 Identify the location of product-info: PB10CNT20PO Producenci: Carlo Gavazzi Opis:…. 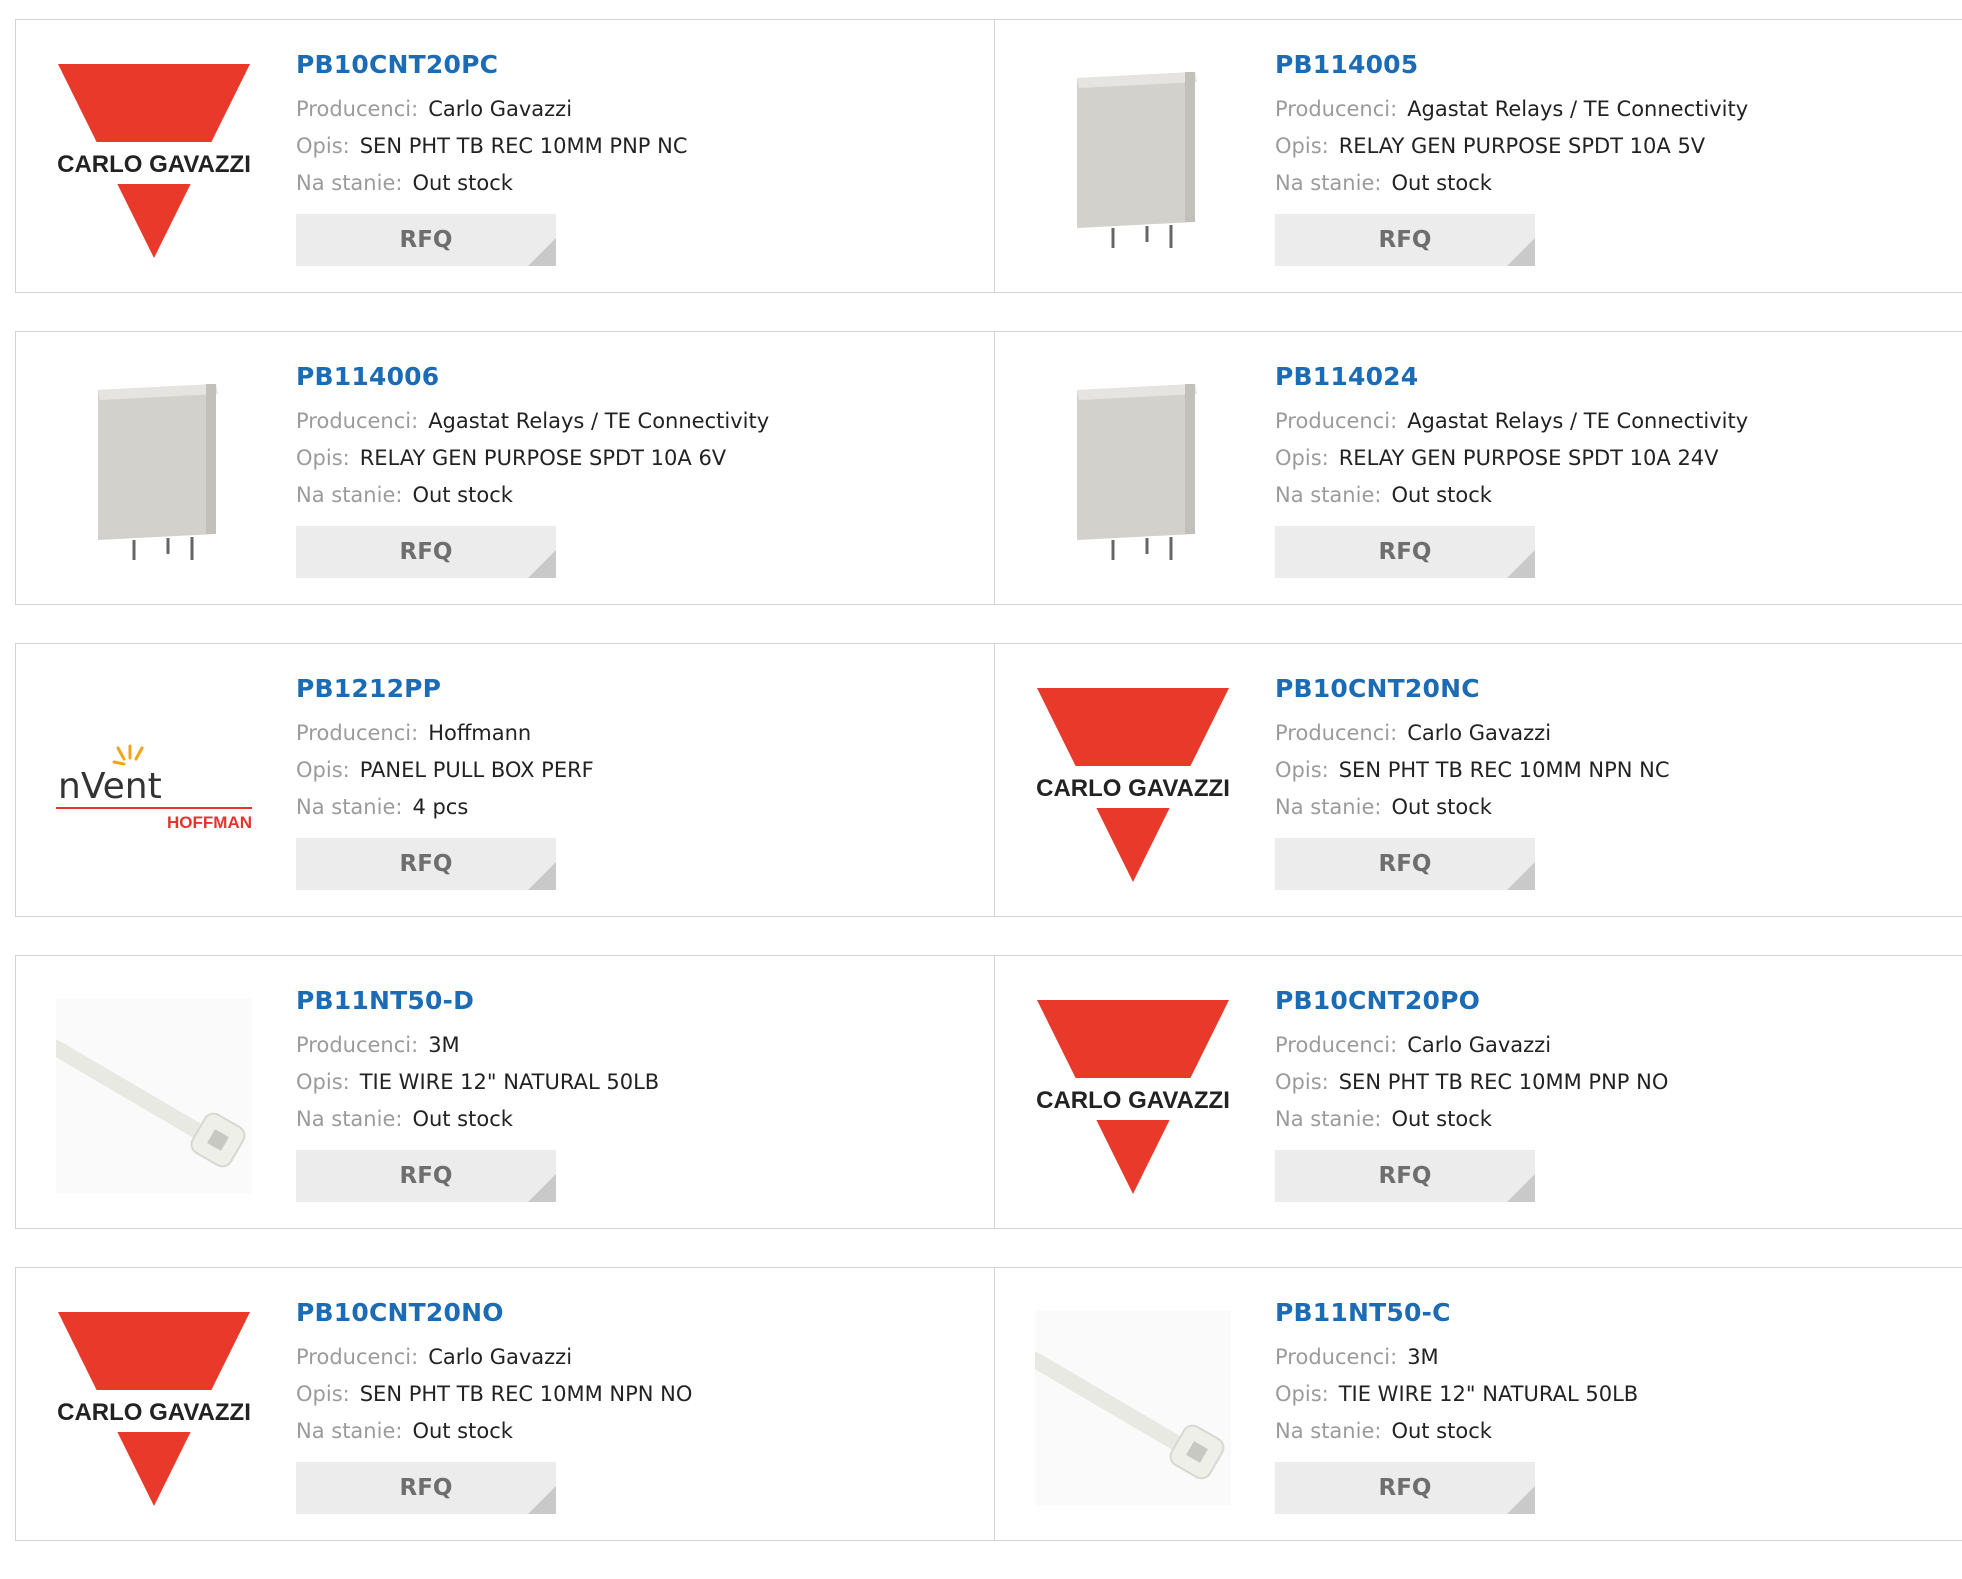
(1471, 1094).